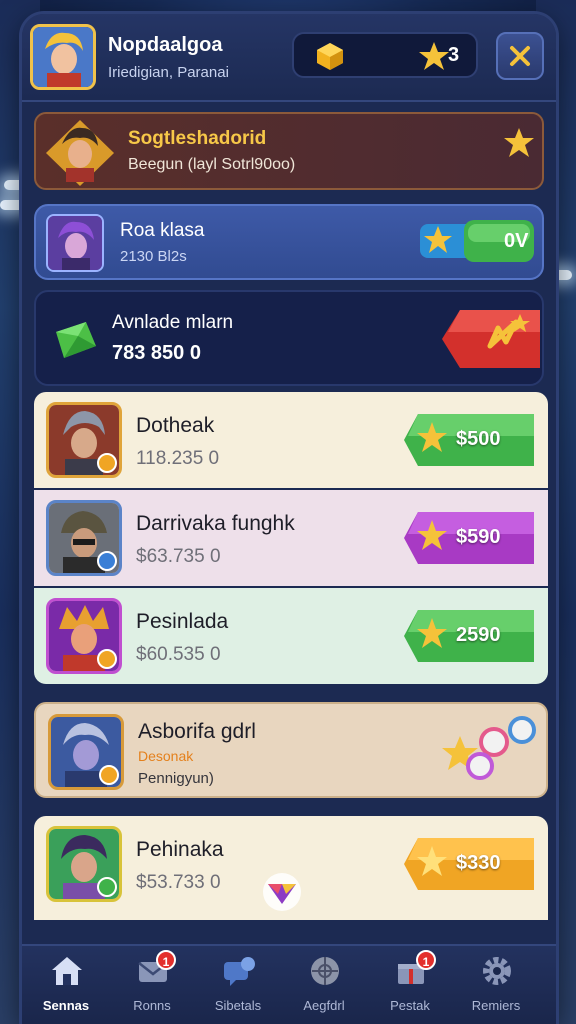 The height and width of the screenshot is (1024, 576). I want to click on item-price: $60.535 0, so click(178, 654).